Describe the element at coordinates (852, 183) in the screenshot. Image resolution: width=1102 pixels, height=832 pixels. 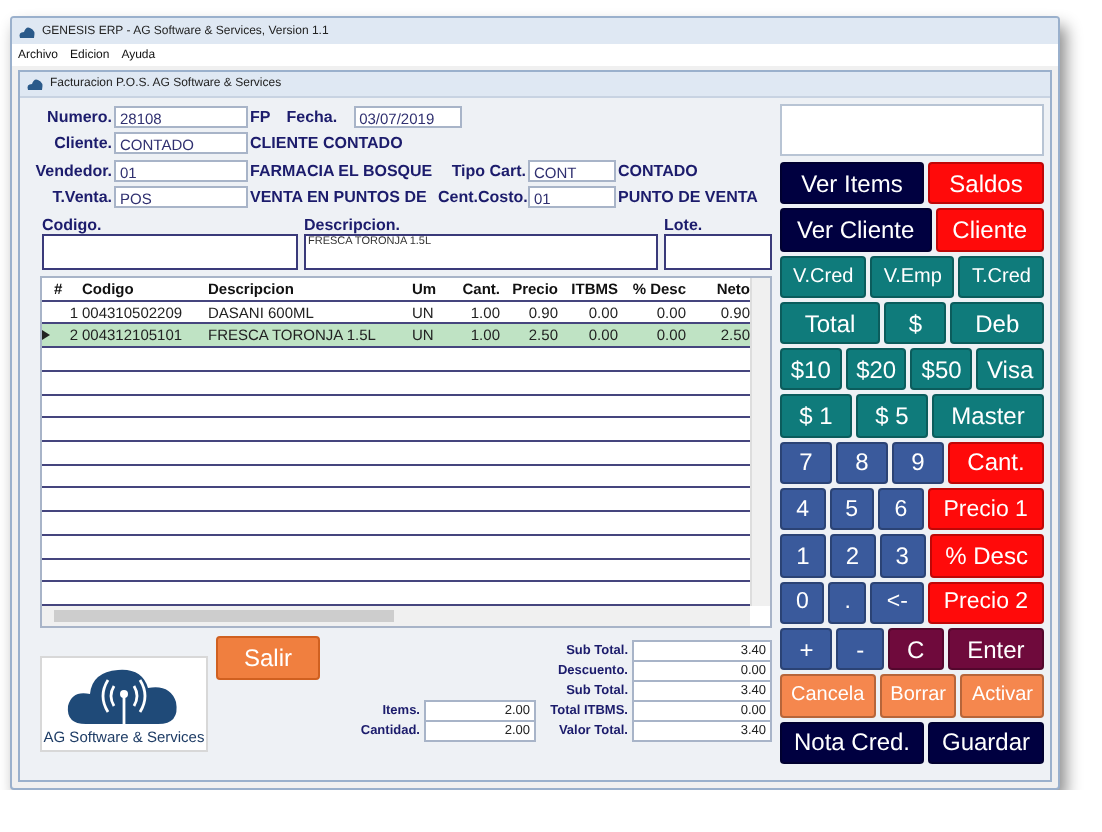
I see `keypad-button: Ver Items` at that location.